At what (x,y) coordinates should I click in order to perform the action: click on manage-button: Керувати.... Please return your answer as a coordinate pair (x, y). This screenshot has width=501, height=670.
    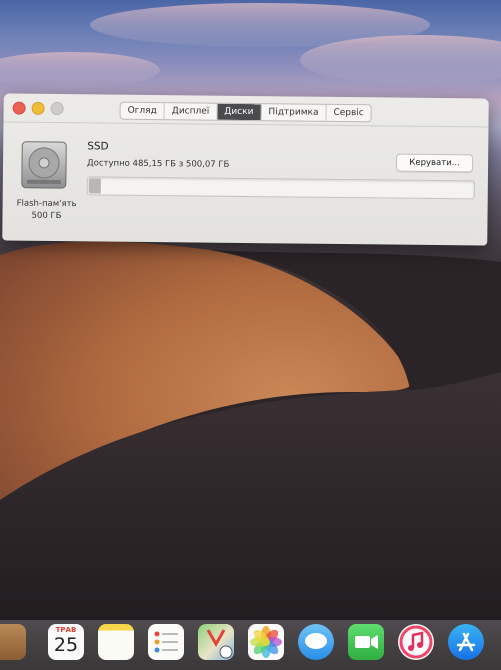
    Looking at the image, I should click on (434, 163).